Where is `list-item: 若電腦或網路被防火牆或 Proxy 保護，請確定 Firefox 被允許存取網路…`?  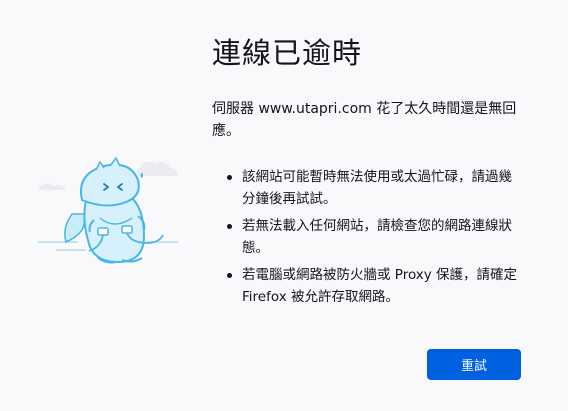
list-item: 若電腦或網路被防火牆或 Proxy 保護，請確定 Firefox 被允許存取網路… is located at coordinates (375, 286).